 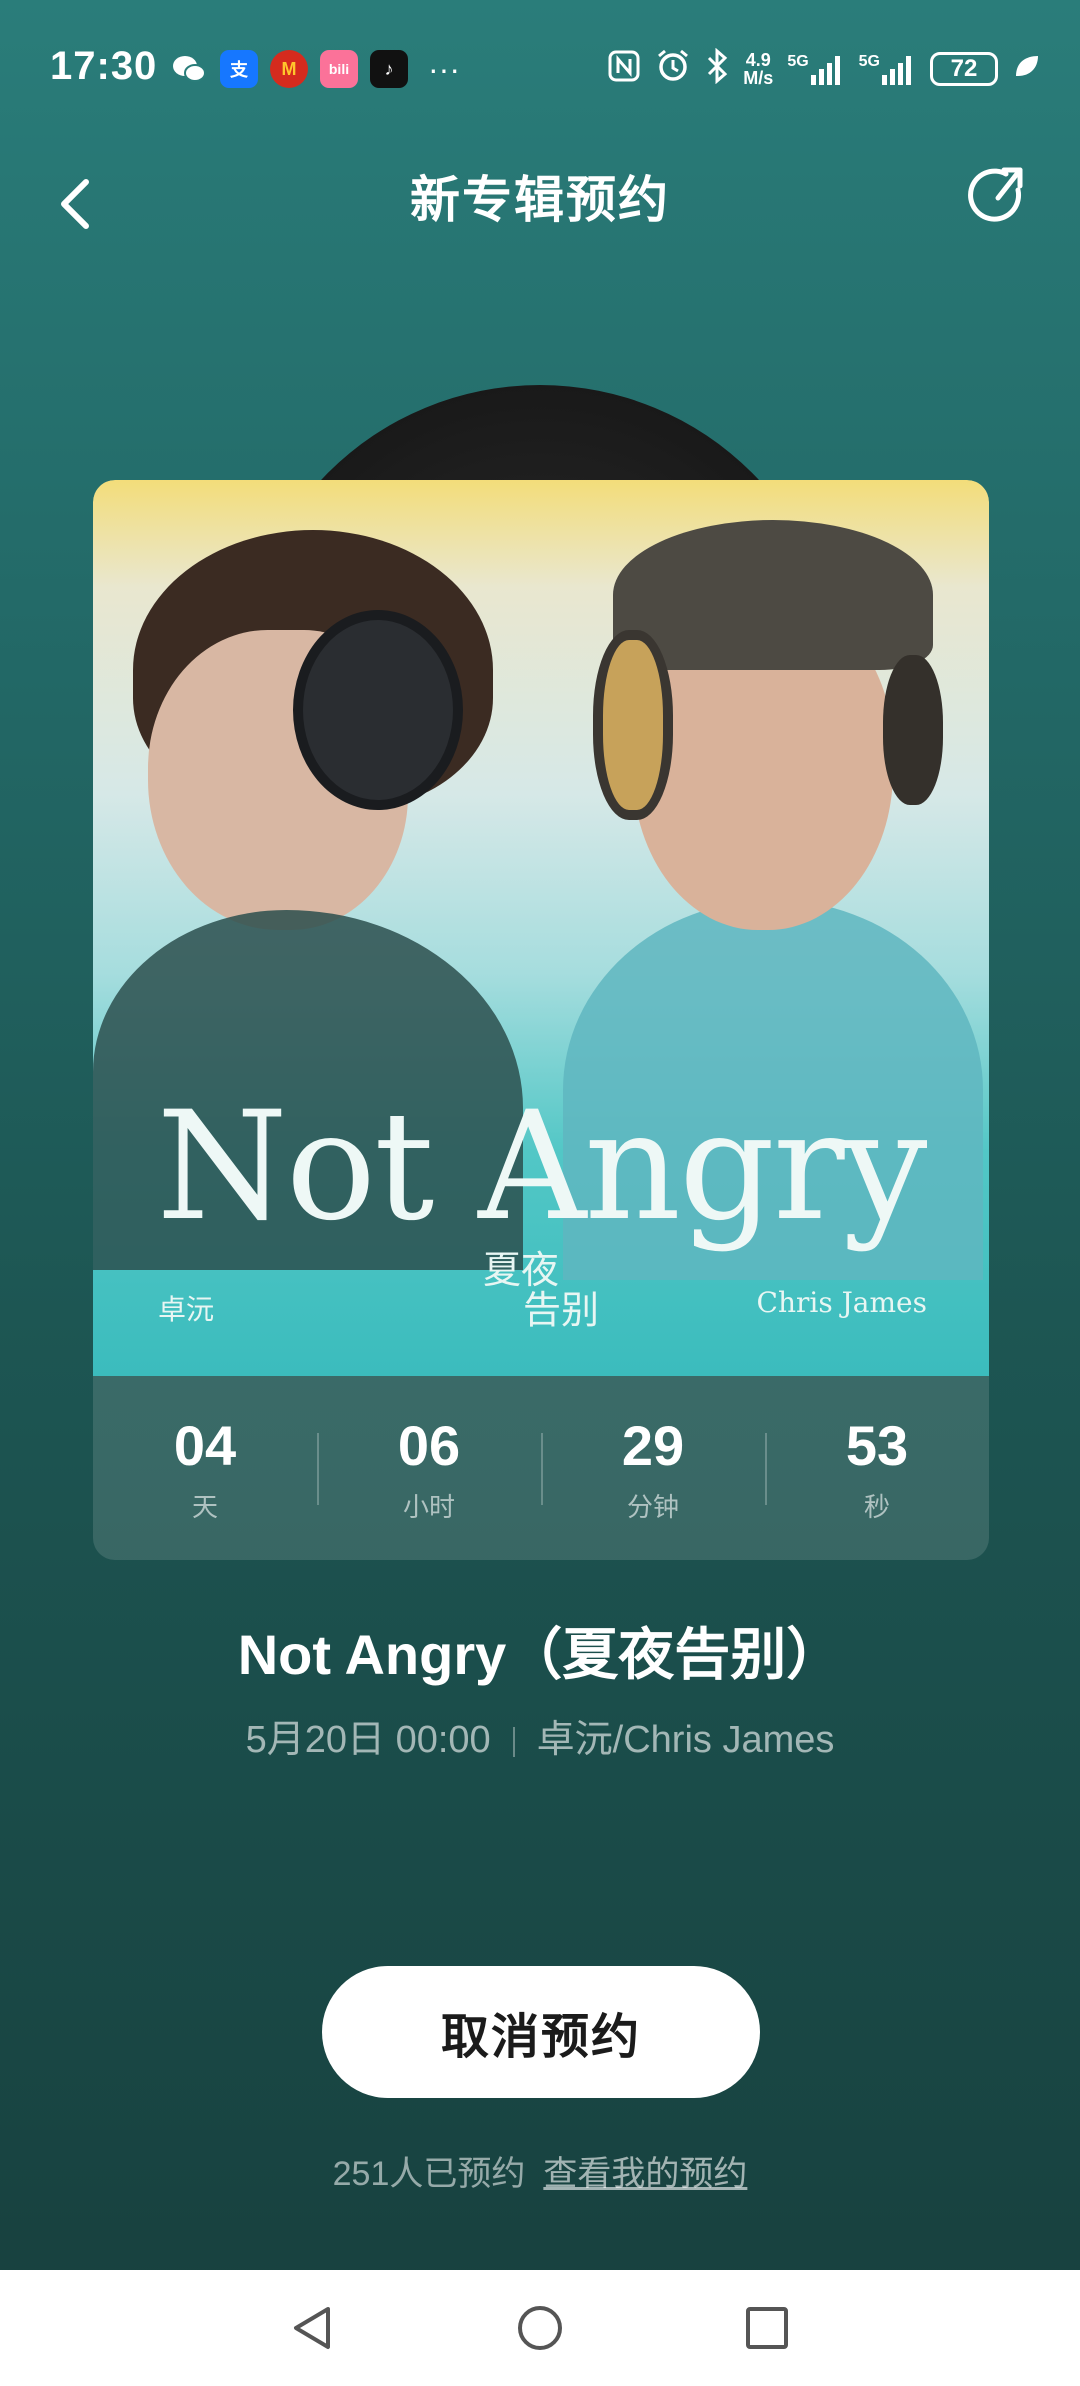 What do you see at coordinates (561, 1310) in the screenshot?
I see `cover-subtitle-line2: 告别` at bounding box center [561, 1310].